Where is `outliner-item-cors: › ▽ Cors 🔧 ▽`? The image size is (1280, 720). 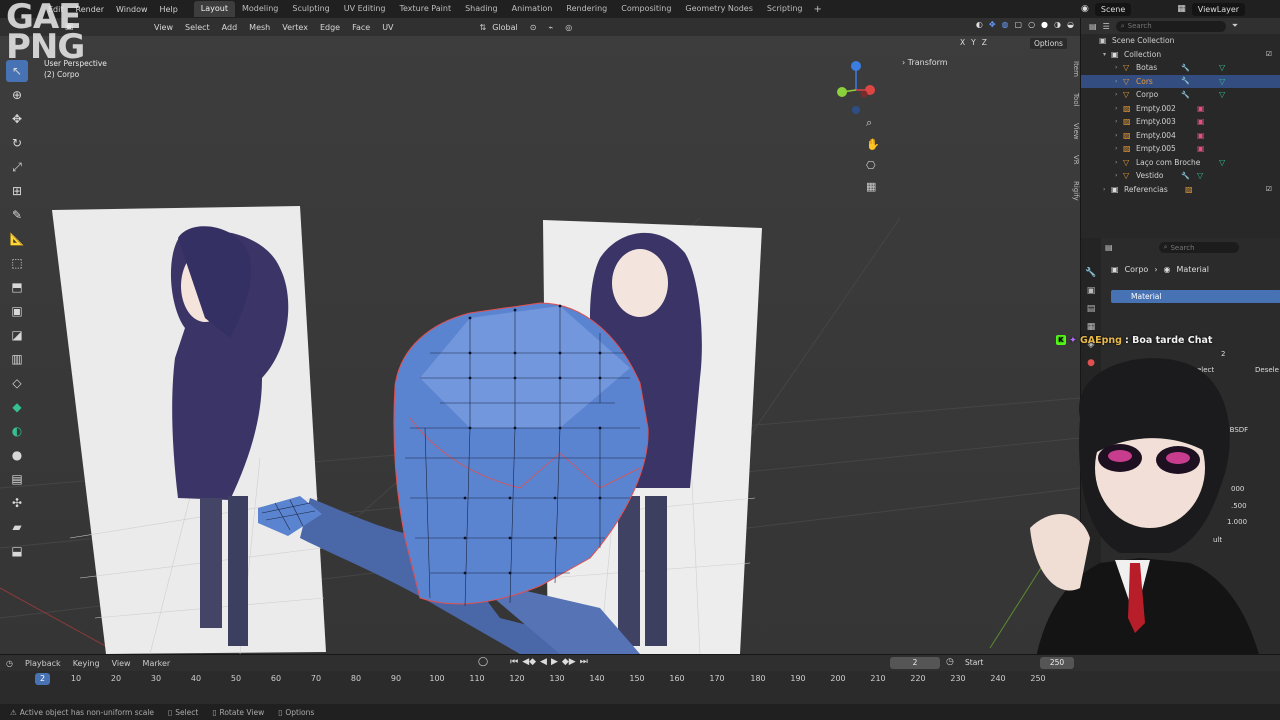 outliner-item-cors: › ▽ Cors 🔧 ▽ is located at coordinates (1180, 81).